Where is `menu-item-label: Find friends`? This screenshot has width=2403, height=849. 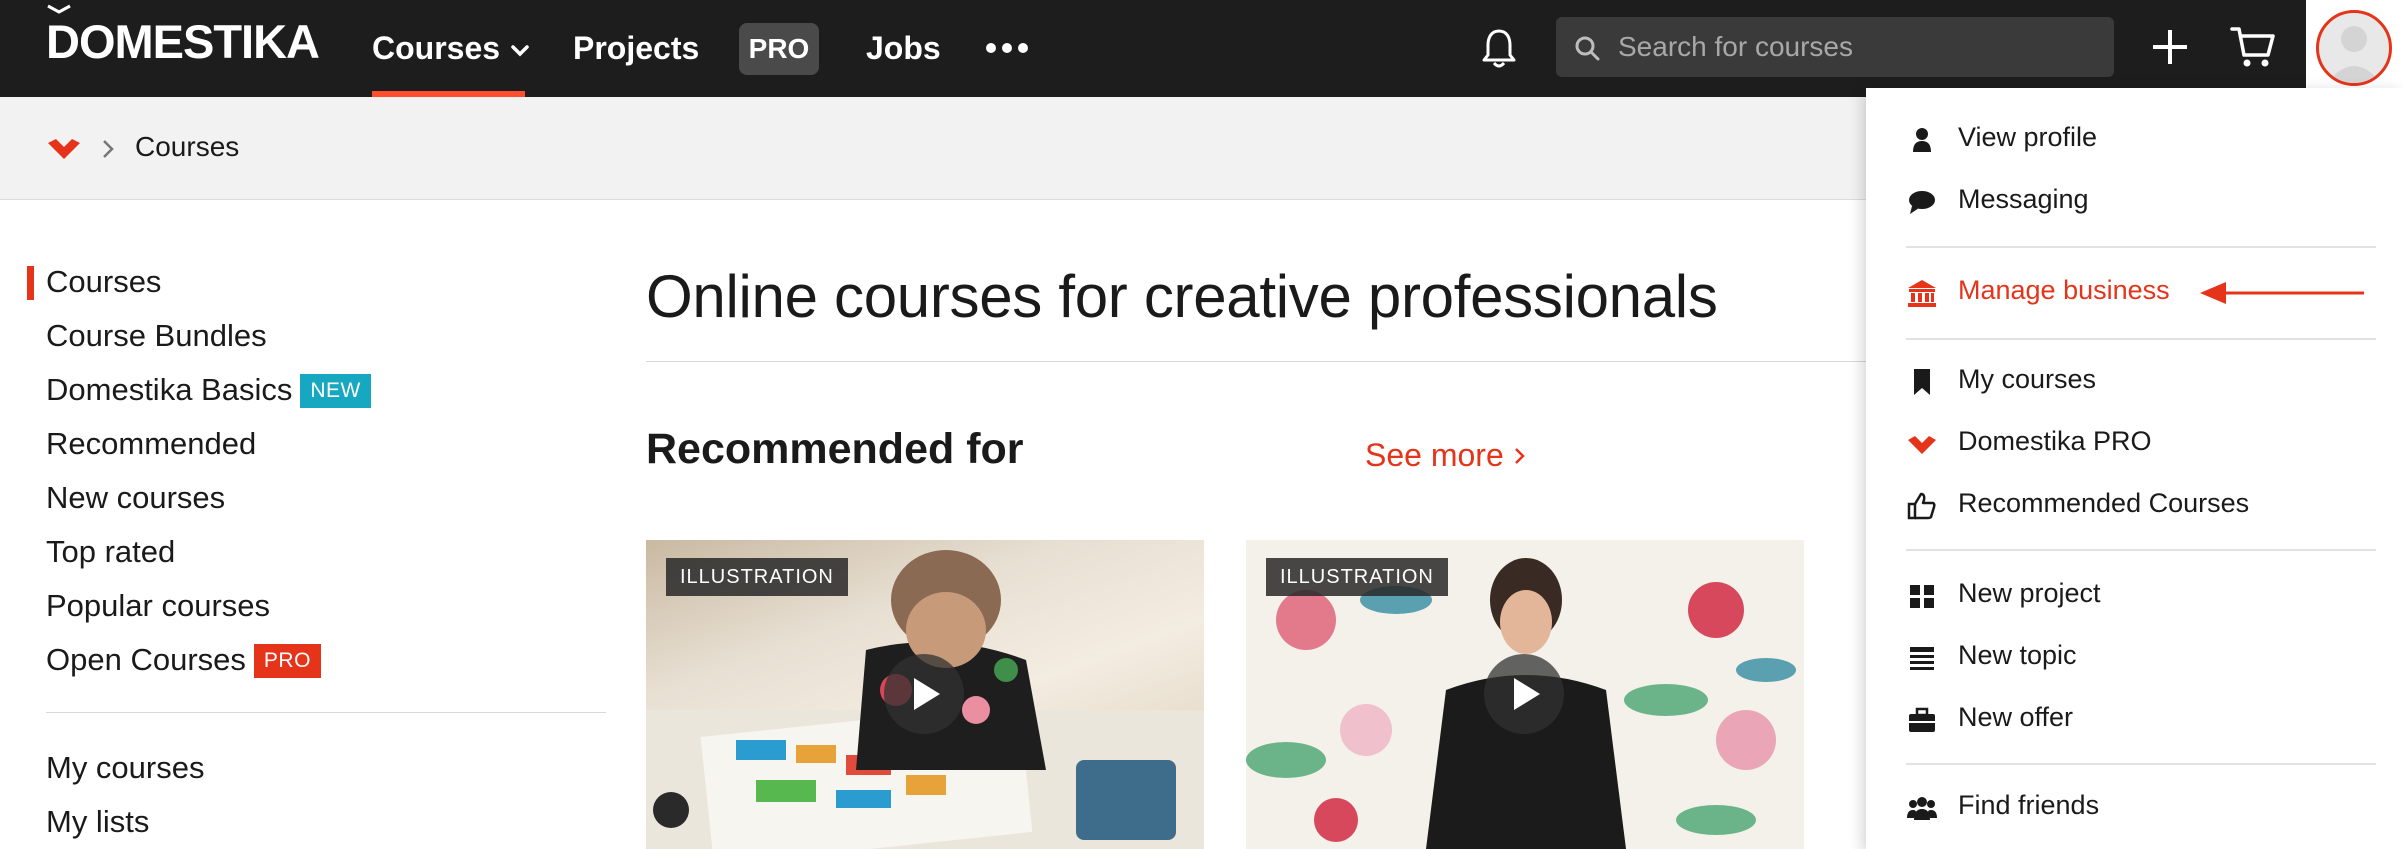
menu-item-label: Find friends is located at coordinates (2029, 805).